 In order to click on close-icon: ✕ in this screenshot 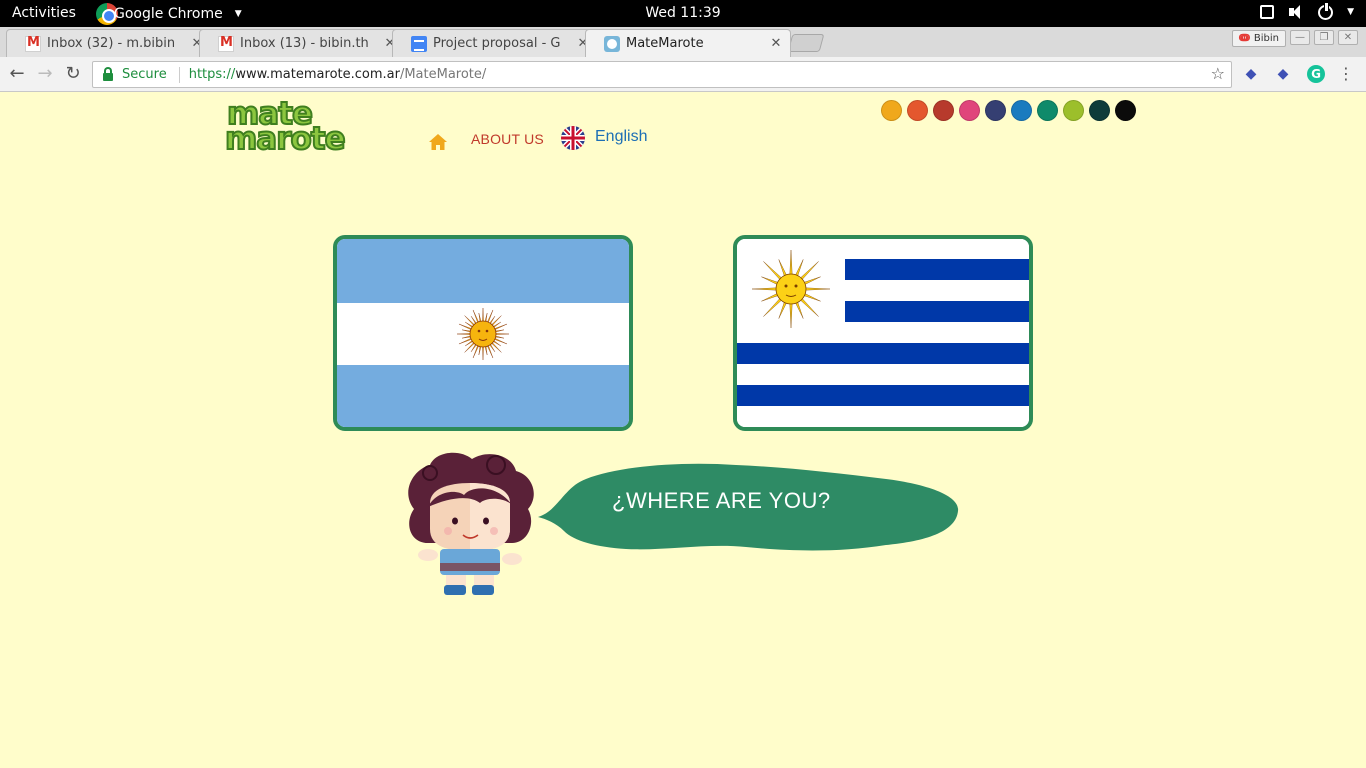, I will do `click(776, 43)`.